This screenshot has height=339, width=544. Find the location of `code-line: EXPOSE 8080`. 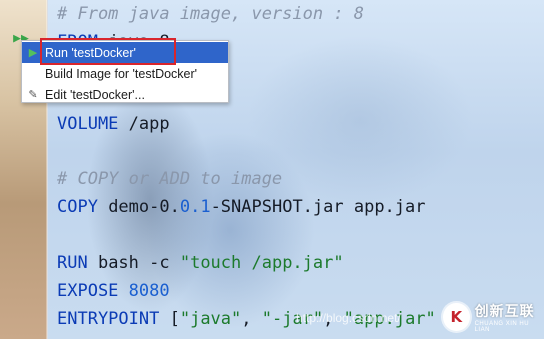

code-line: EXPOSE 8080 is located at coordinates (113, 291).